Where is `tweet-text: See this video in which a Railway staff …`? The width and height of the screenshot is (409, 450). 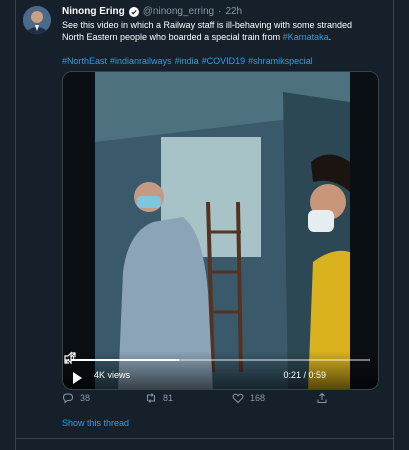
tweet-text: See this video in which a Railway staff … is located at coordinates (217, 31).